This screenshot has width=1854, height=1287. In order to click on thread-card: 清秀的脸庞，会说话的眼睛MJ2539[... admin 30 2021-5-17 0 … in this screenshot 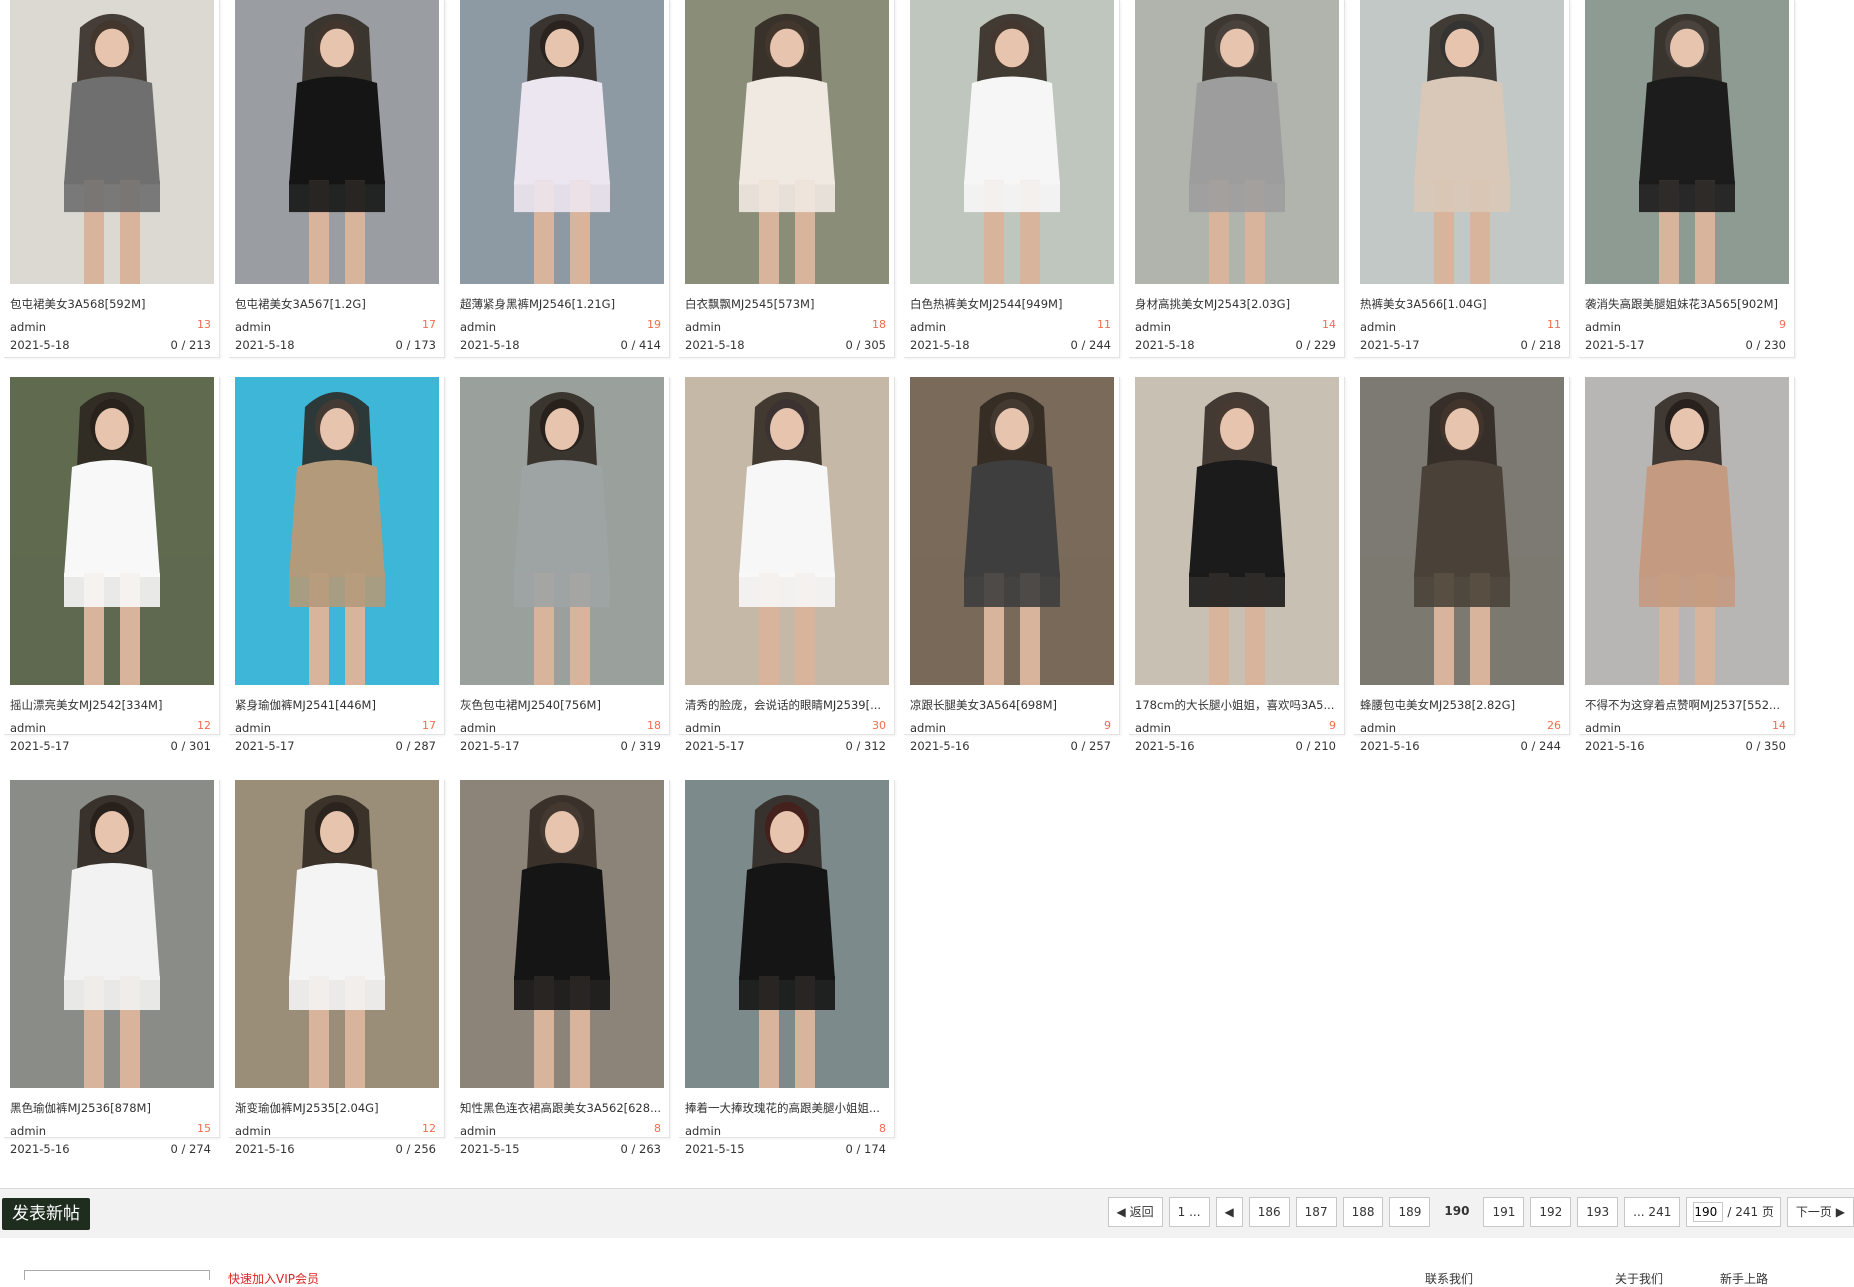, I will do `click(787, 565)`.